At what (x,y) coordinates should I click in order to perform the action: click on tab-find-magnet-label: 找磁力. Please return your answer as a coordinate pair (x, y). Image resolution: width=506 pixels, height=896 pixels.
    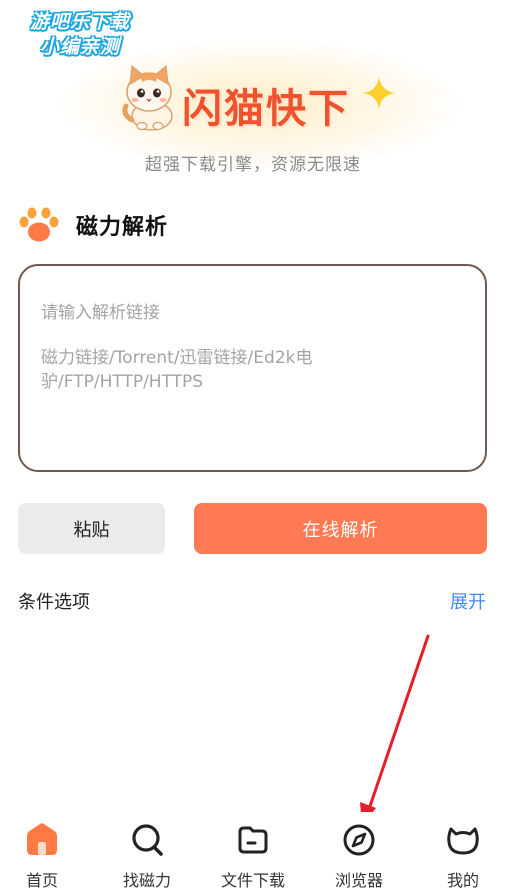
    Looking at the image, I should click on (146, 880).